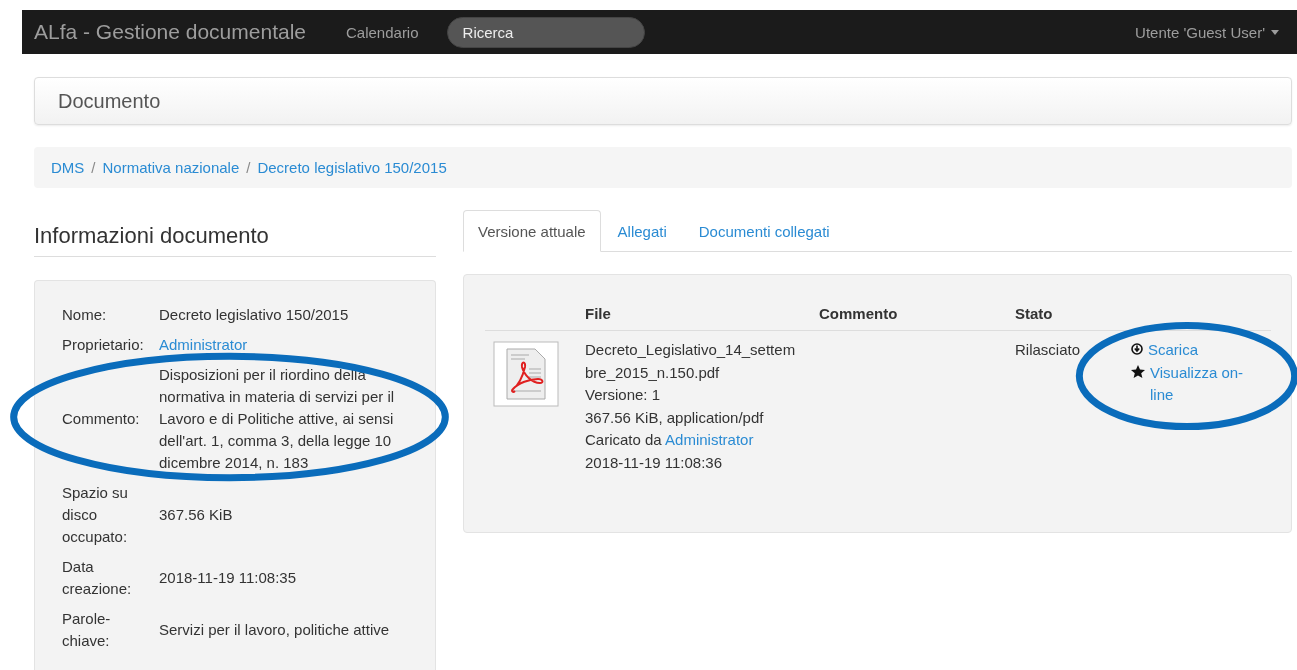  Describe the element at coordinates (95, 515) in the screenshot. I see `field-label: Spazio su disco occupato:` at that location.